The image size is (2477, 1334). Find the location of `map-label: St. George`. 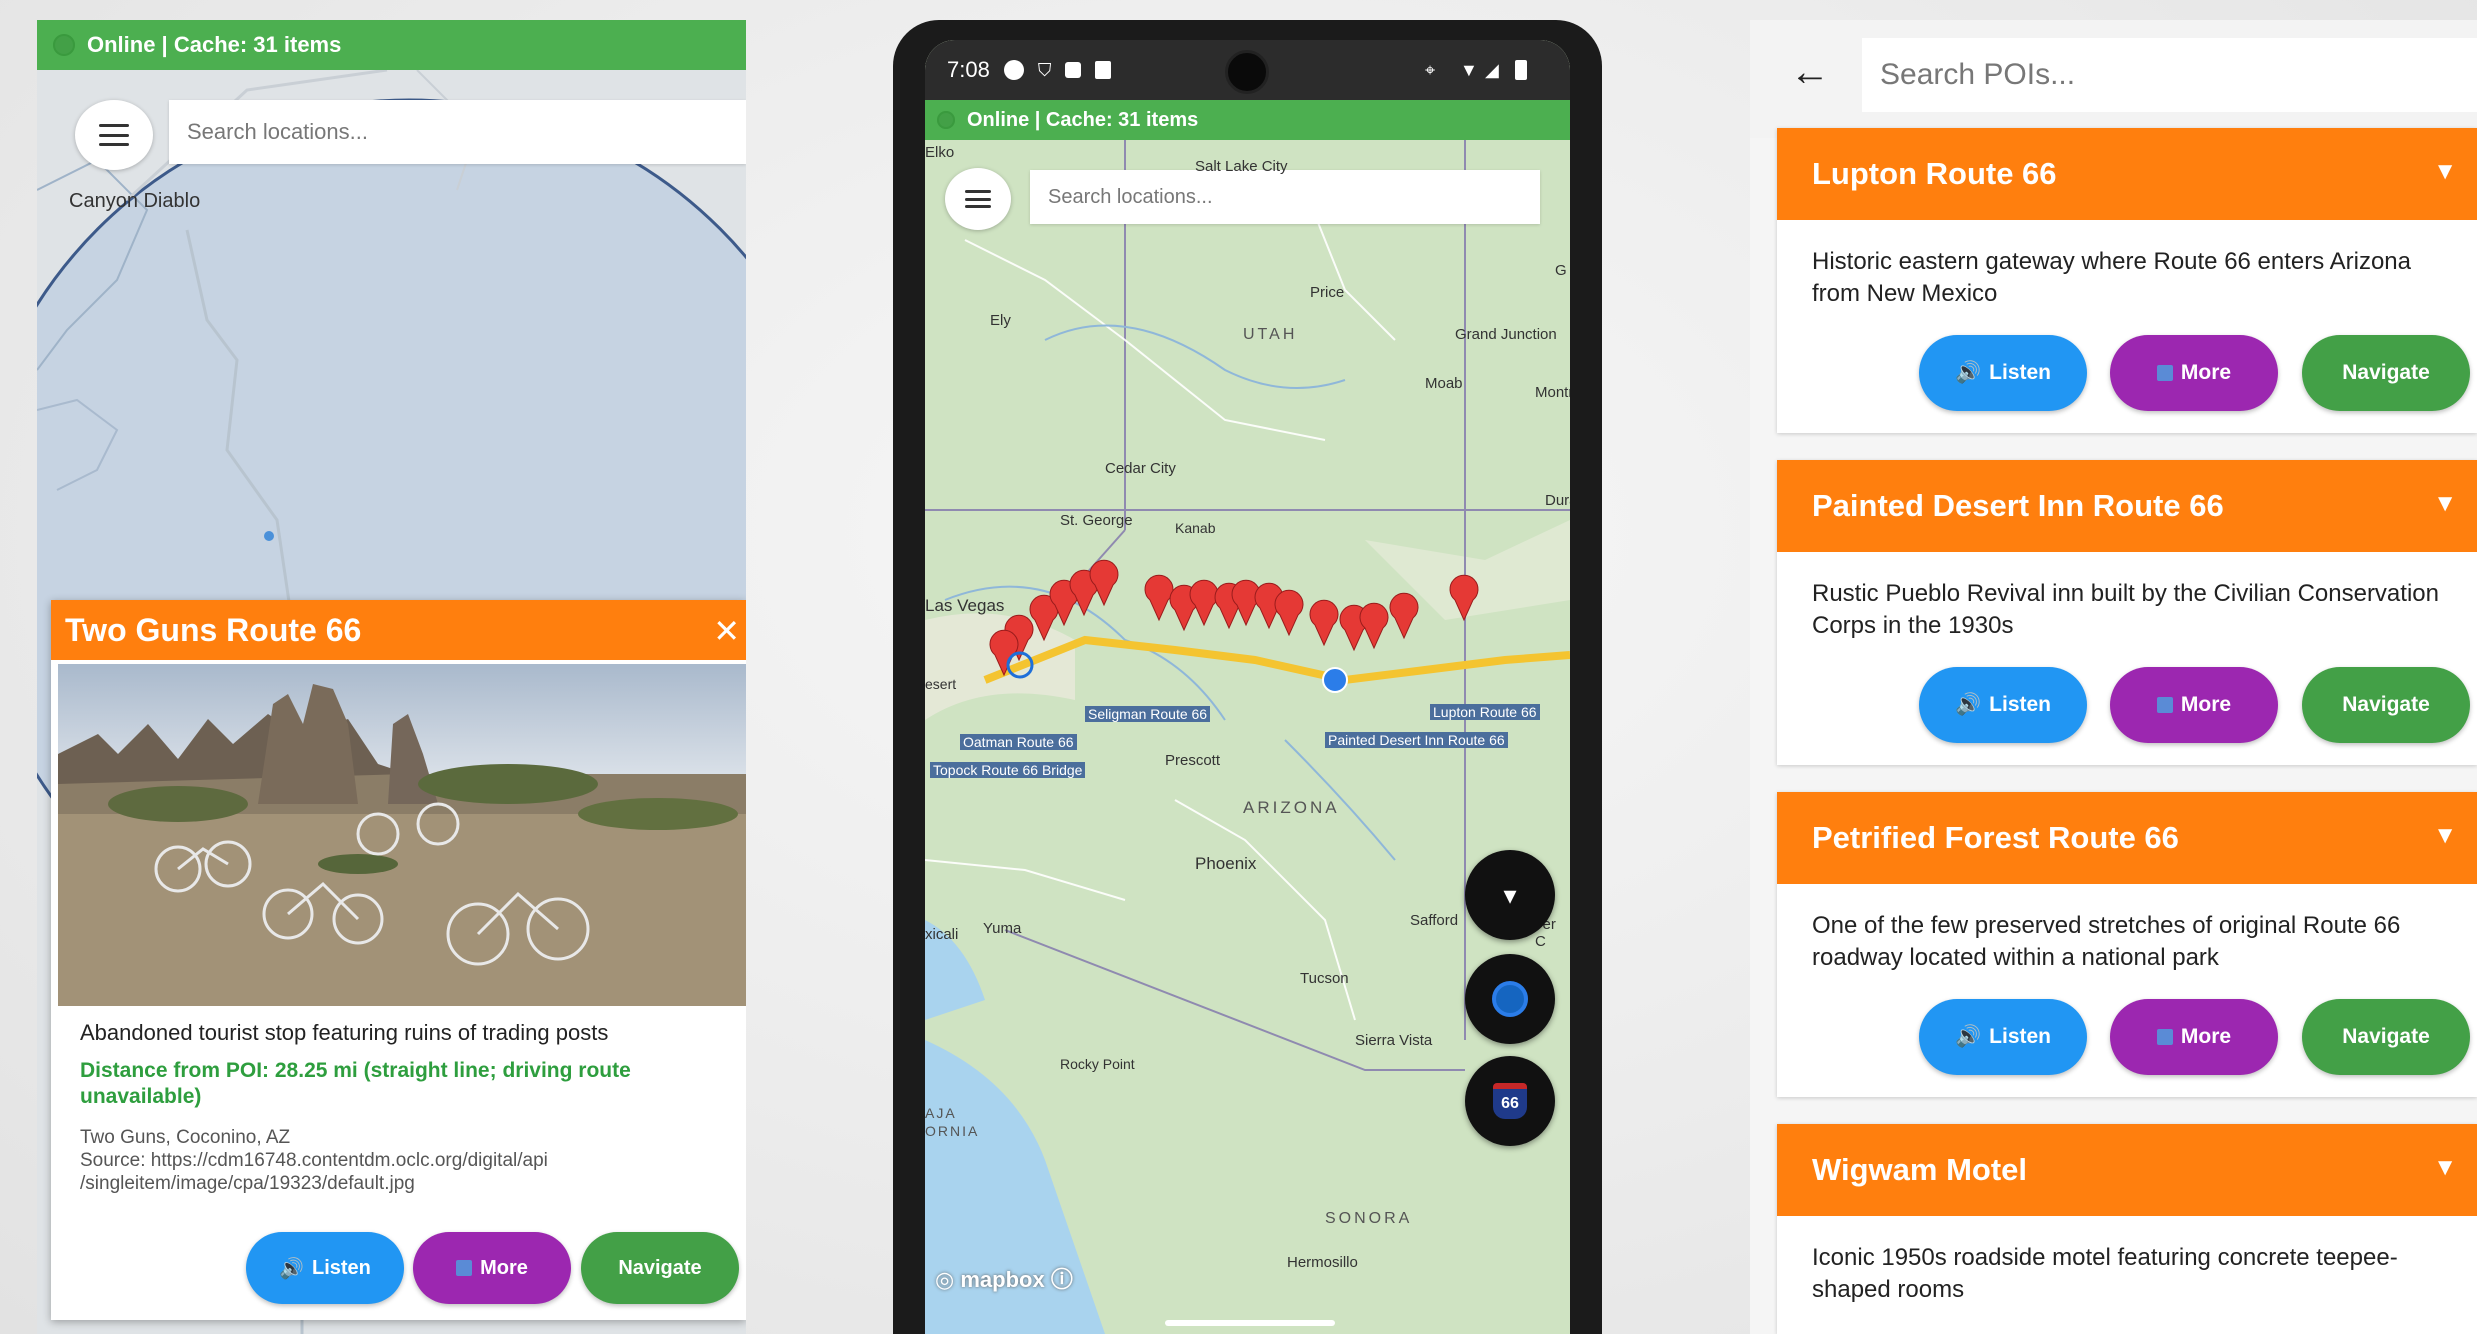

map-label: St. George is located at coordinates (1096, 520).